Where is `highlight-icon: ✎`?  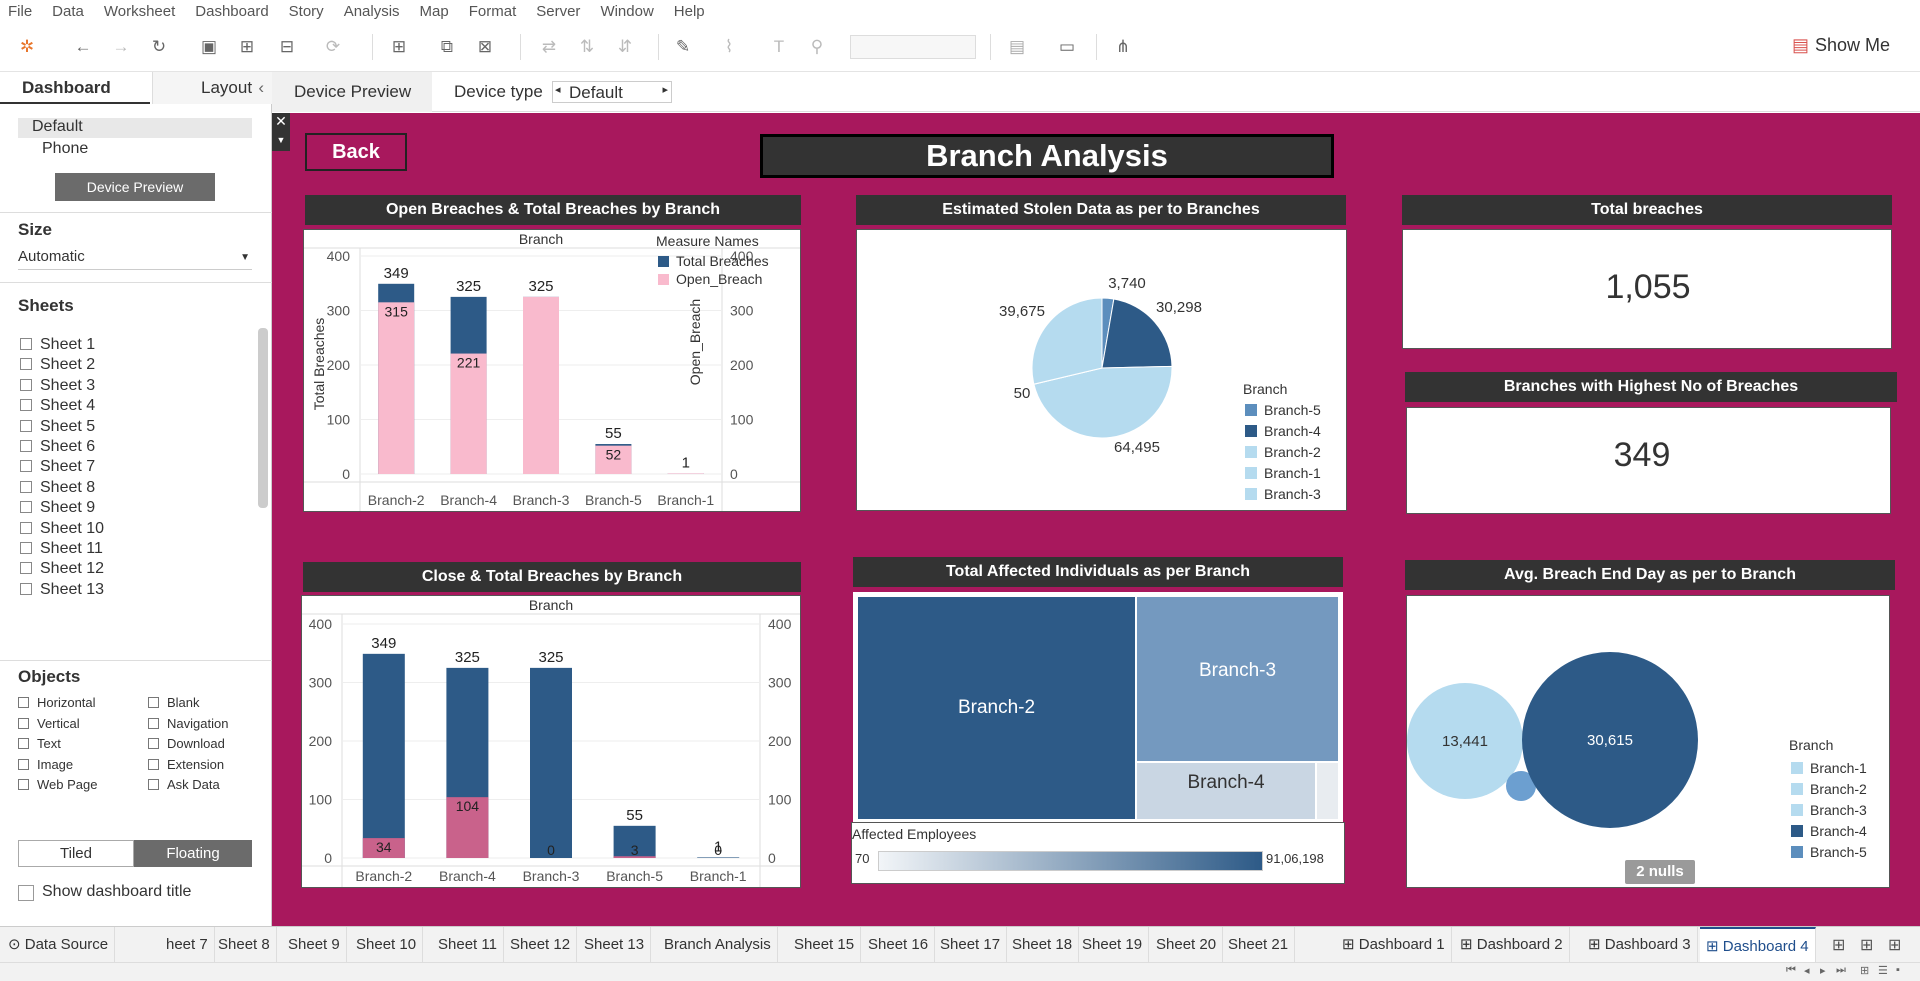
highlight-icon: ✎ is located at coordinates (683, 47).